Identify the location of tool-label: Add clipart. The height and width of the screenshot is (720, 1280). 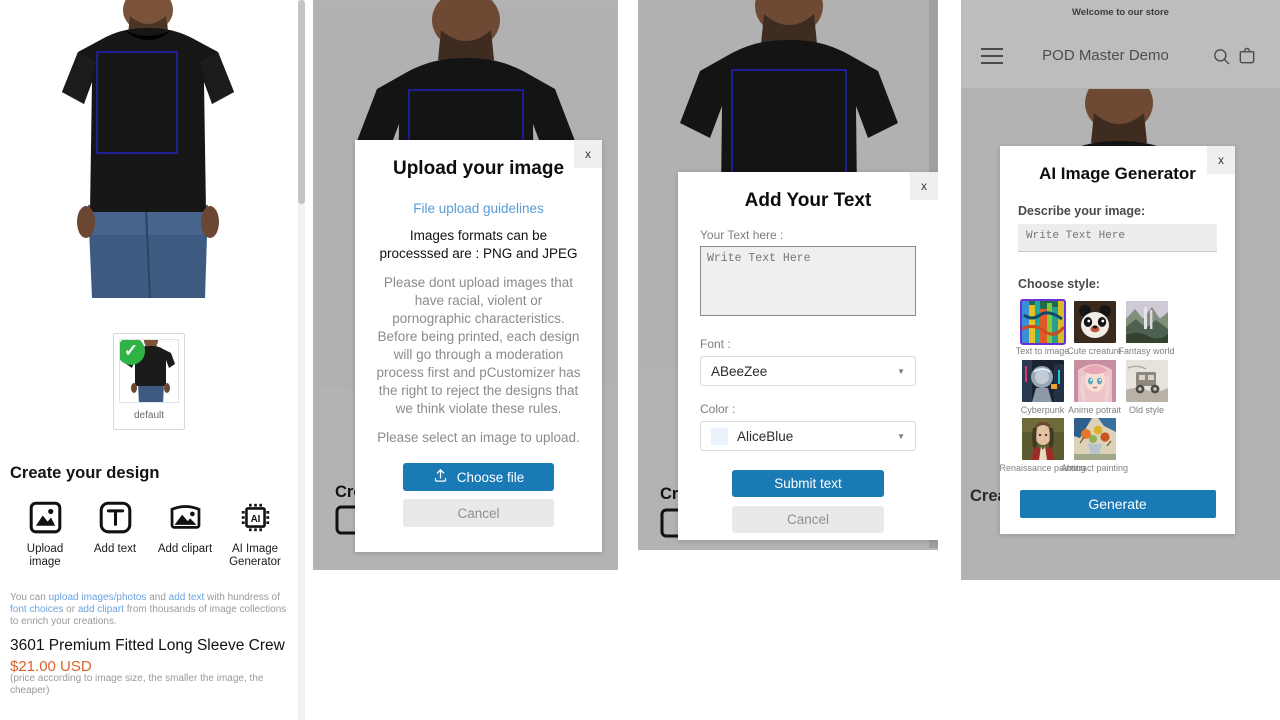
(185, 549).